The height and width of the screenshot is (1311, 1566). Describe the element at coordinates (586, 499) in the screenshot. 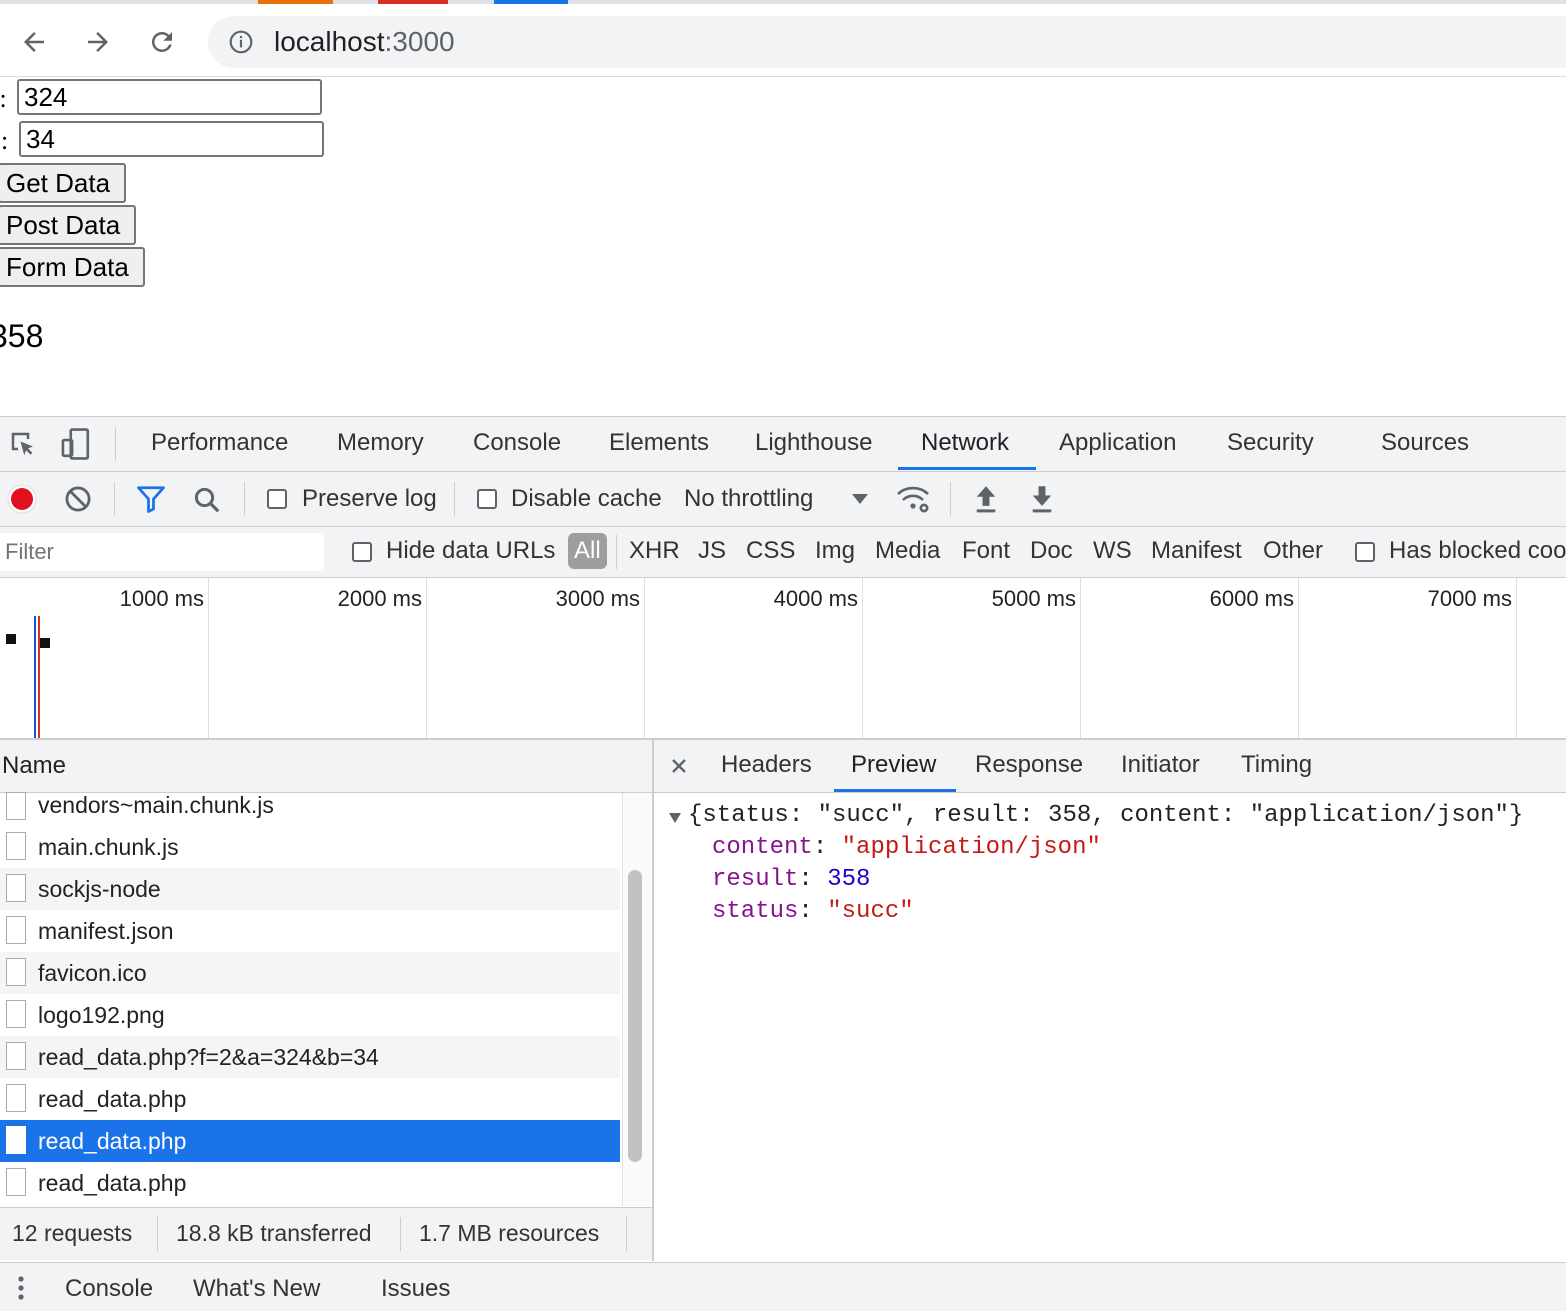

I see `disable-cache-label: Disable cache` at that location.